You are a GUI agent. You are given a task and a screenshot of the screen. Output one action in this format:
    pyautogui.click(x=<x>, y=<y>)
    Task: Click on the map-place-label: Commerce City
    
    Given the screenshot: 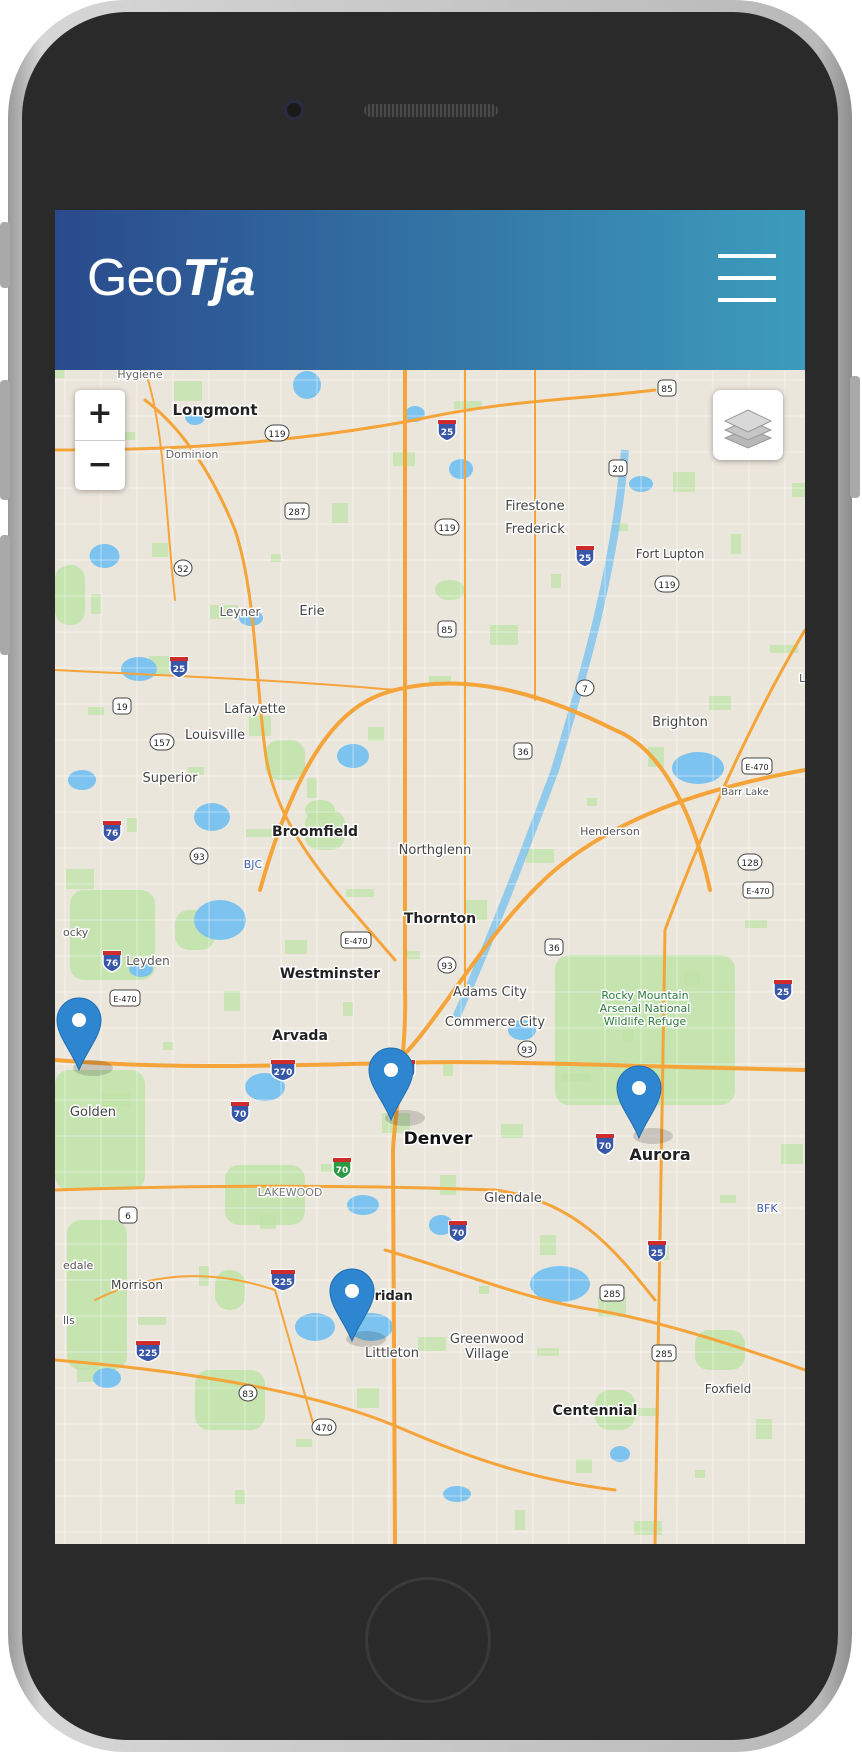 What is the action you would take?
    pyautogui.click(x=495, y=1022)
    